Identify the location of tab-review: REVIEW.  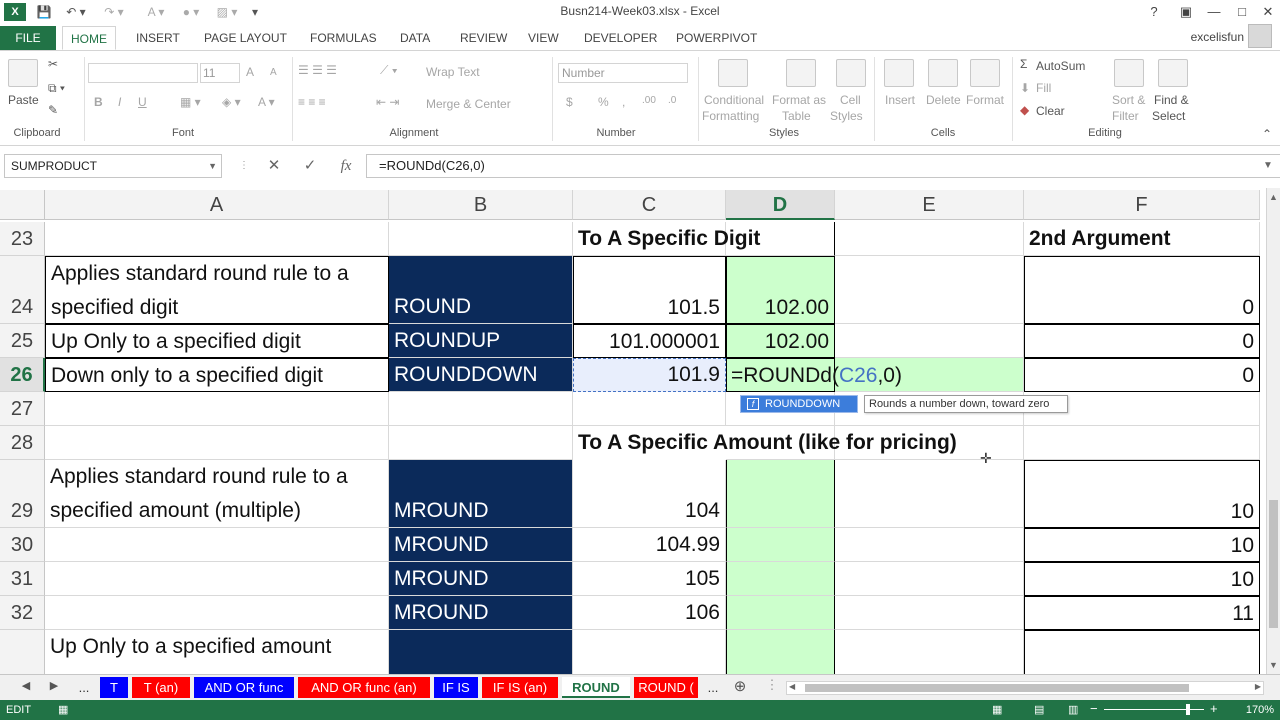
(483, 38).